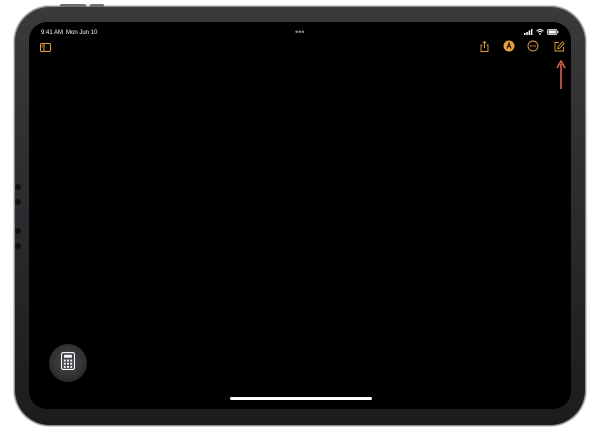 The width and height of the screenshot is (600, 432). Describe the element at coordinates (301, 398) in the screenshot. I see `home-indicator` at that location.